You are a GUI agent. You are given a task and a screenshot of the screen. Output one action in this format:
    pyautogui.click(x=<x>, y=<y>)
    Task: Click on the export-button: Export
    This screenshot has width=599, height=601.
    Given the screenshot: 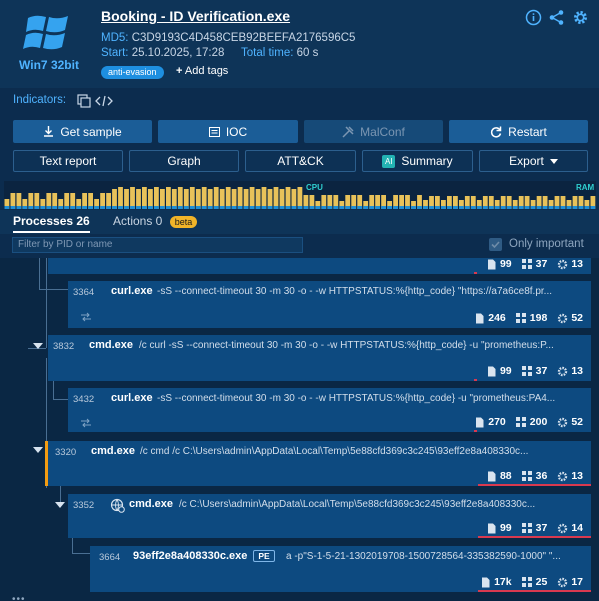 What is the action you would take?
    pyautogui.click(x=533, y=161)
    